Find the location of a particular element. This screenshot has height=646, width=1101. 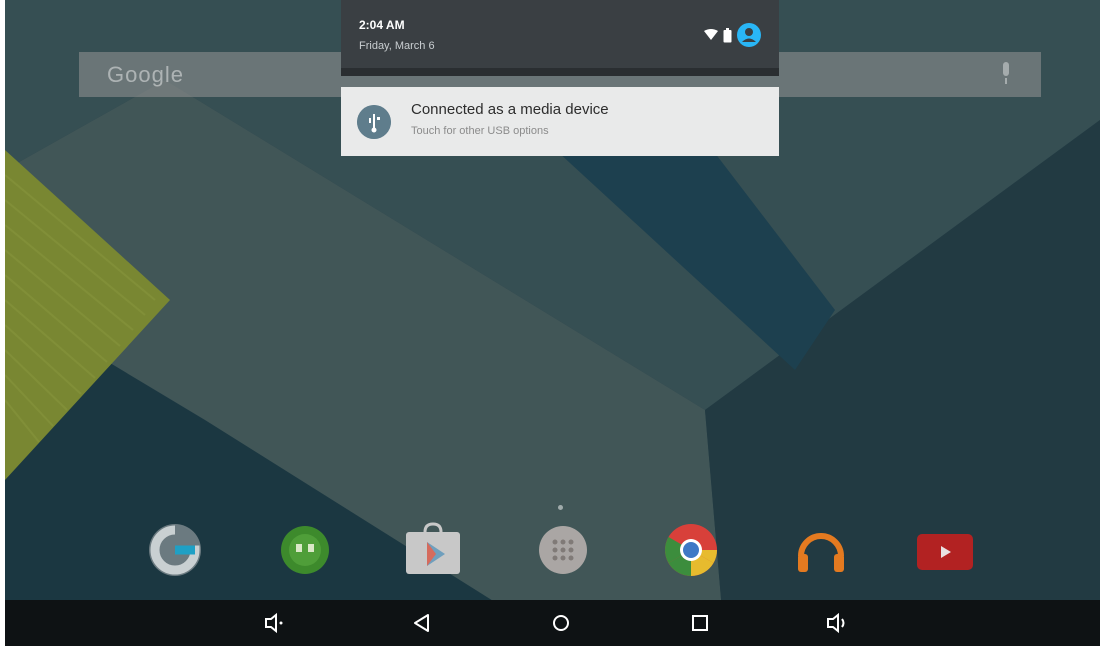

navigation-bar is located at coordinates (552, 623).